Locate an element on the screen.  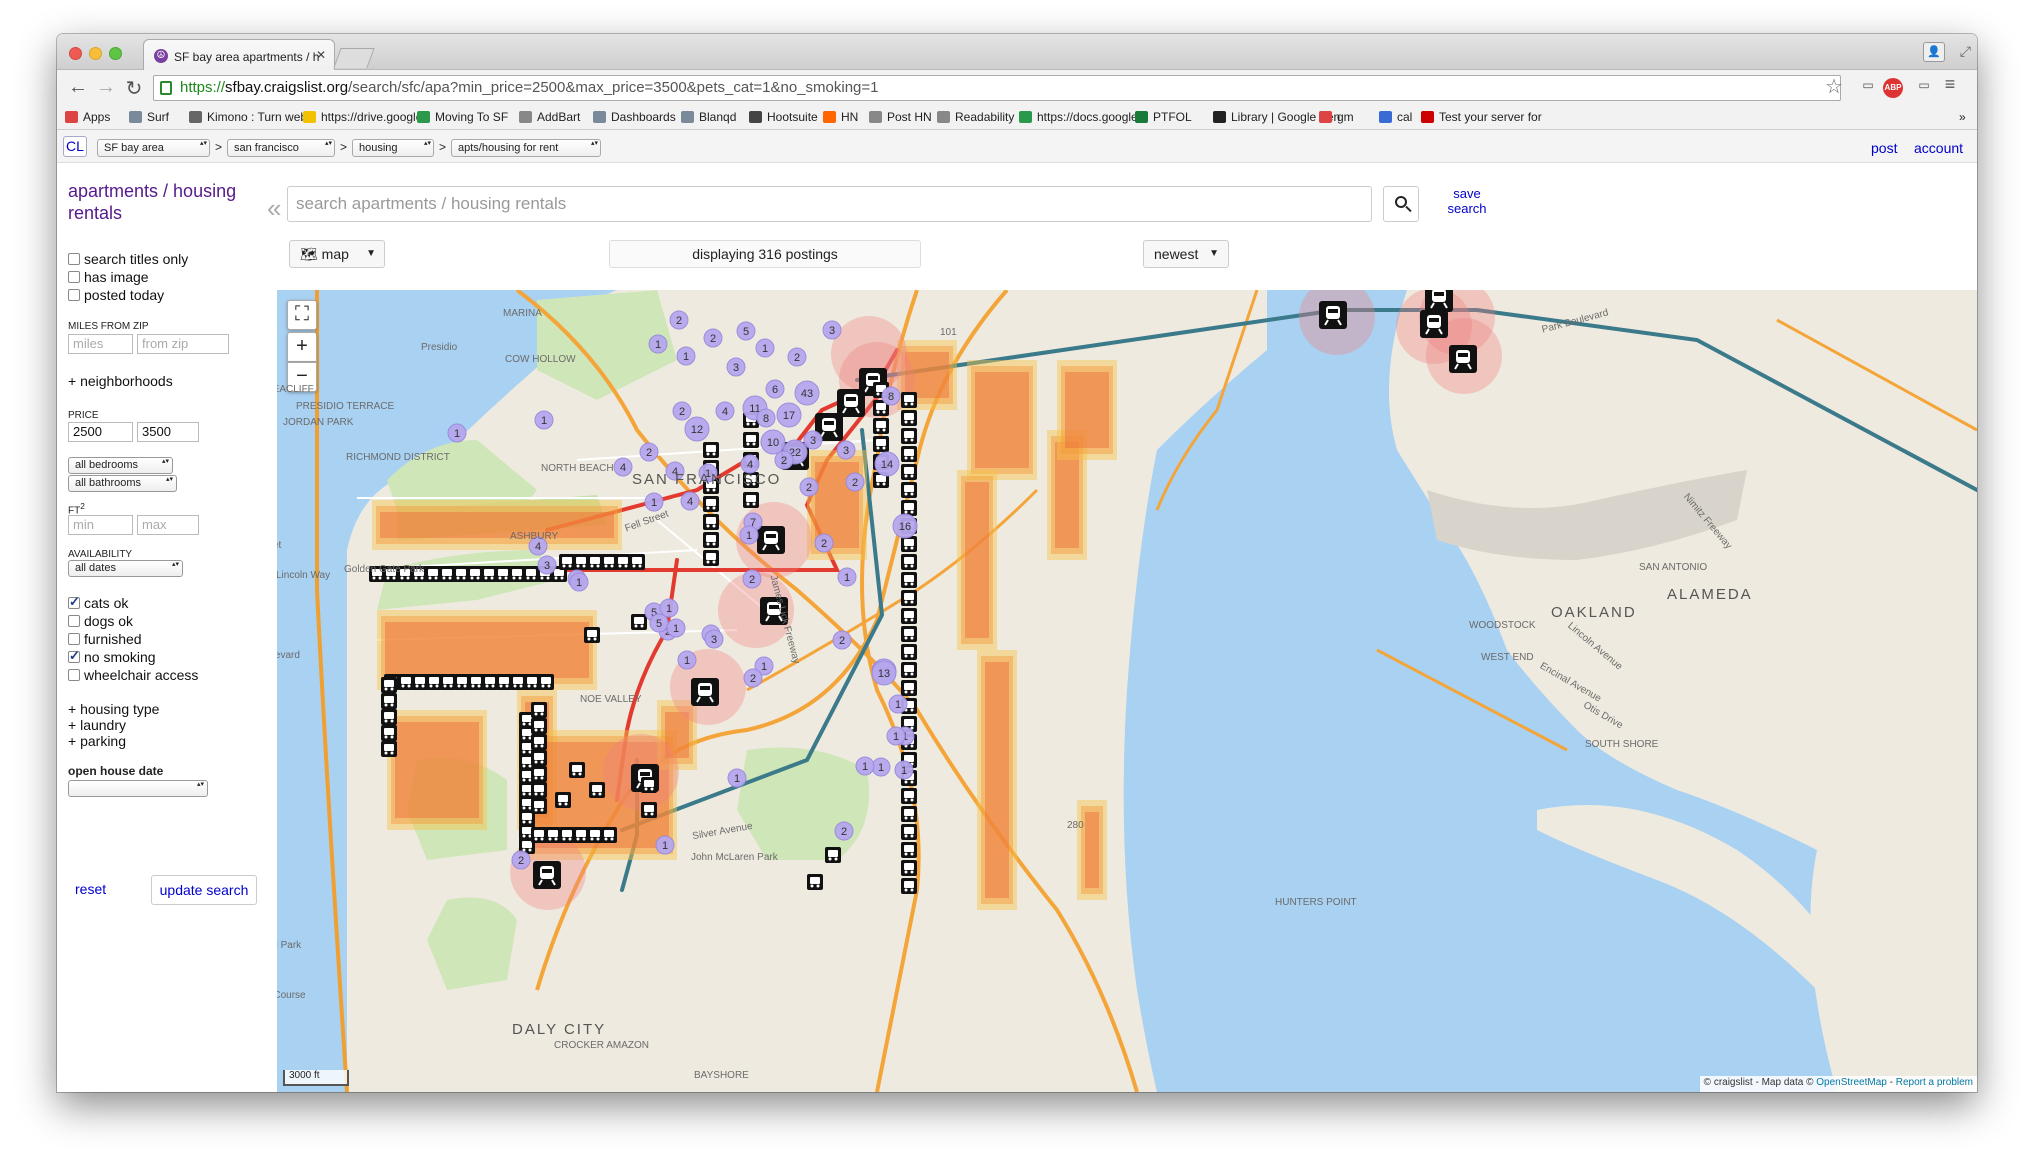
bookmark-item: Test your server for is located at coordinates (1481, 117).